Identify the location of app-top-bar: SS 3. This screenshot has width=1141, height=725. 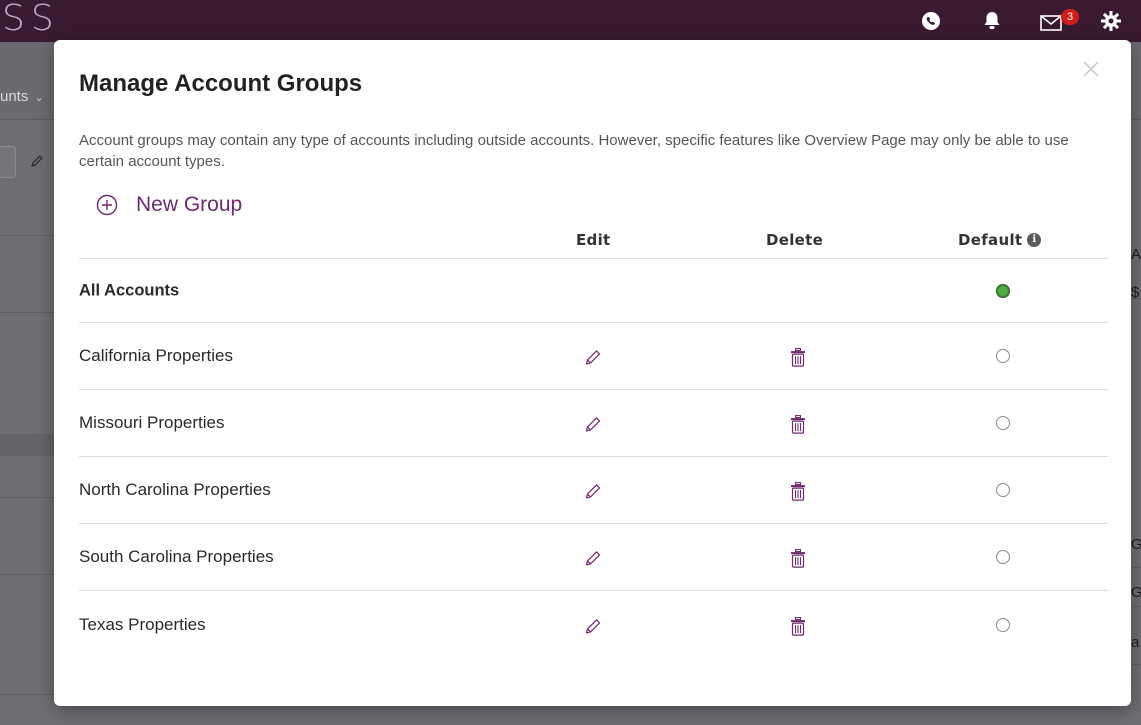
(570, 21).